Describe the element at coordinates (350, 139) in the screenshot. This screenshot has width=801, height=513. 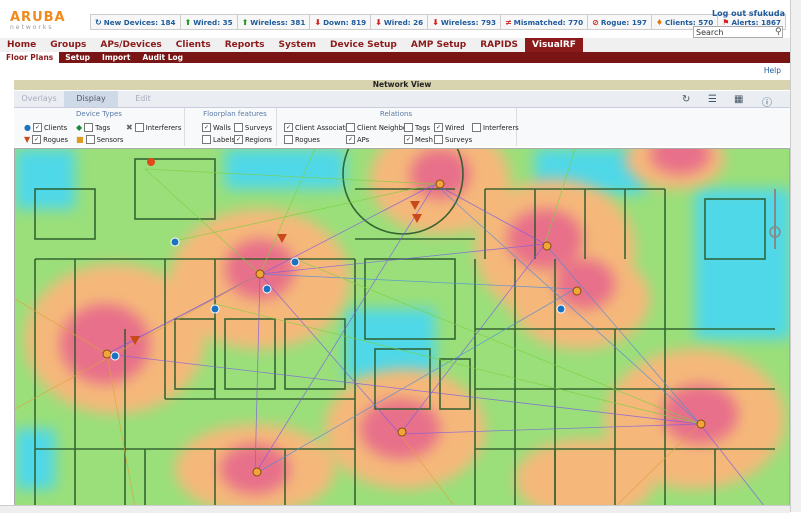
I see `aps-checkbox: ✓` at that location.